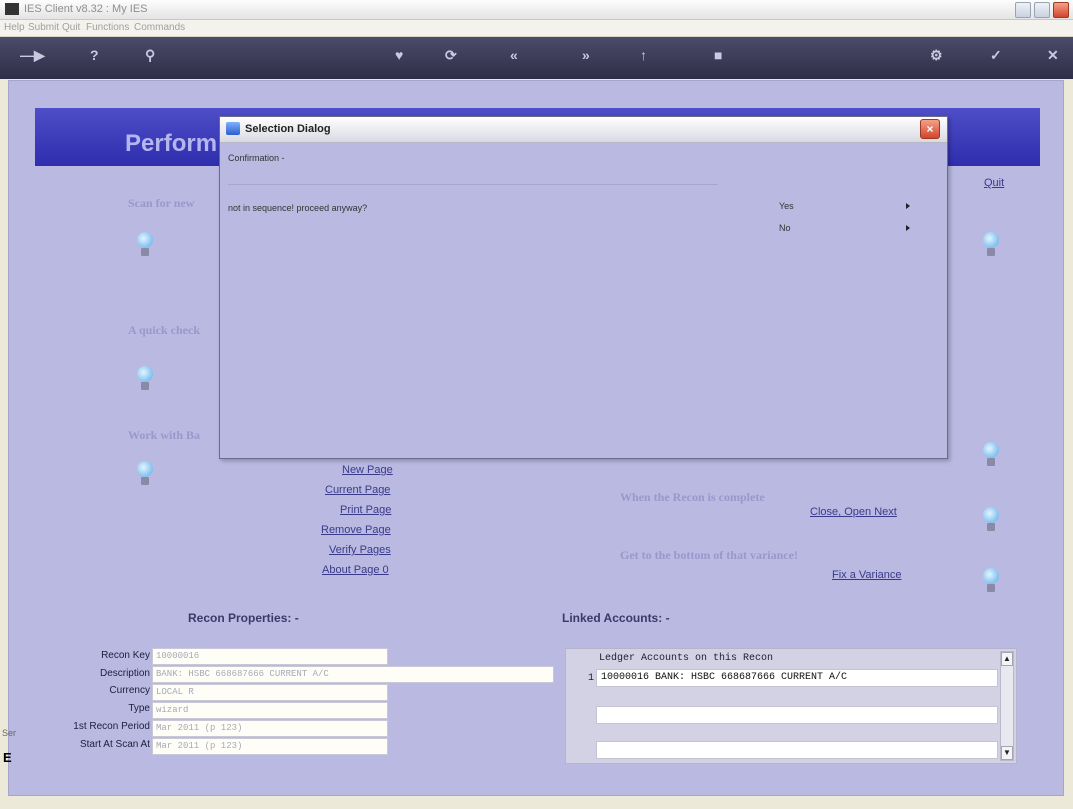  I want to click on back-icon: «, so click(514, 55).